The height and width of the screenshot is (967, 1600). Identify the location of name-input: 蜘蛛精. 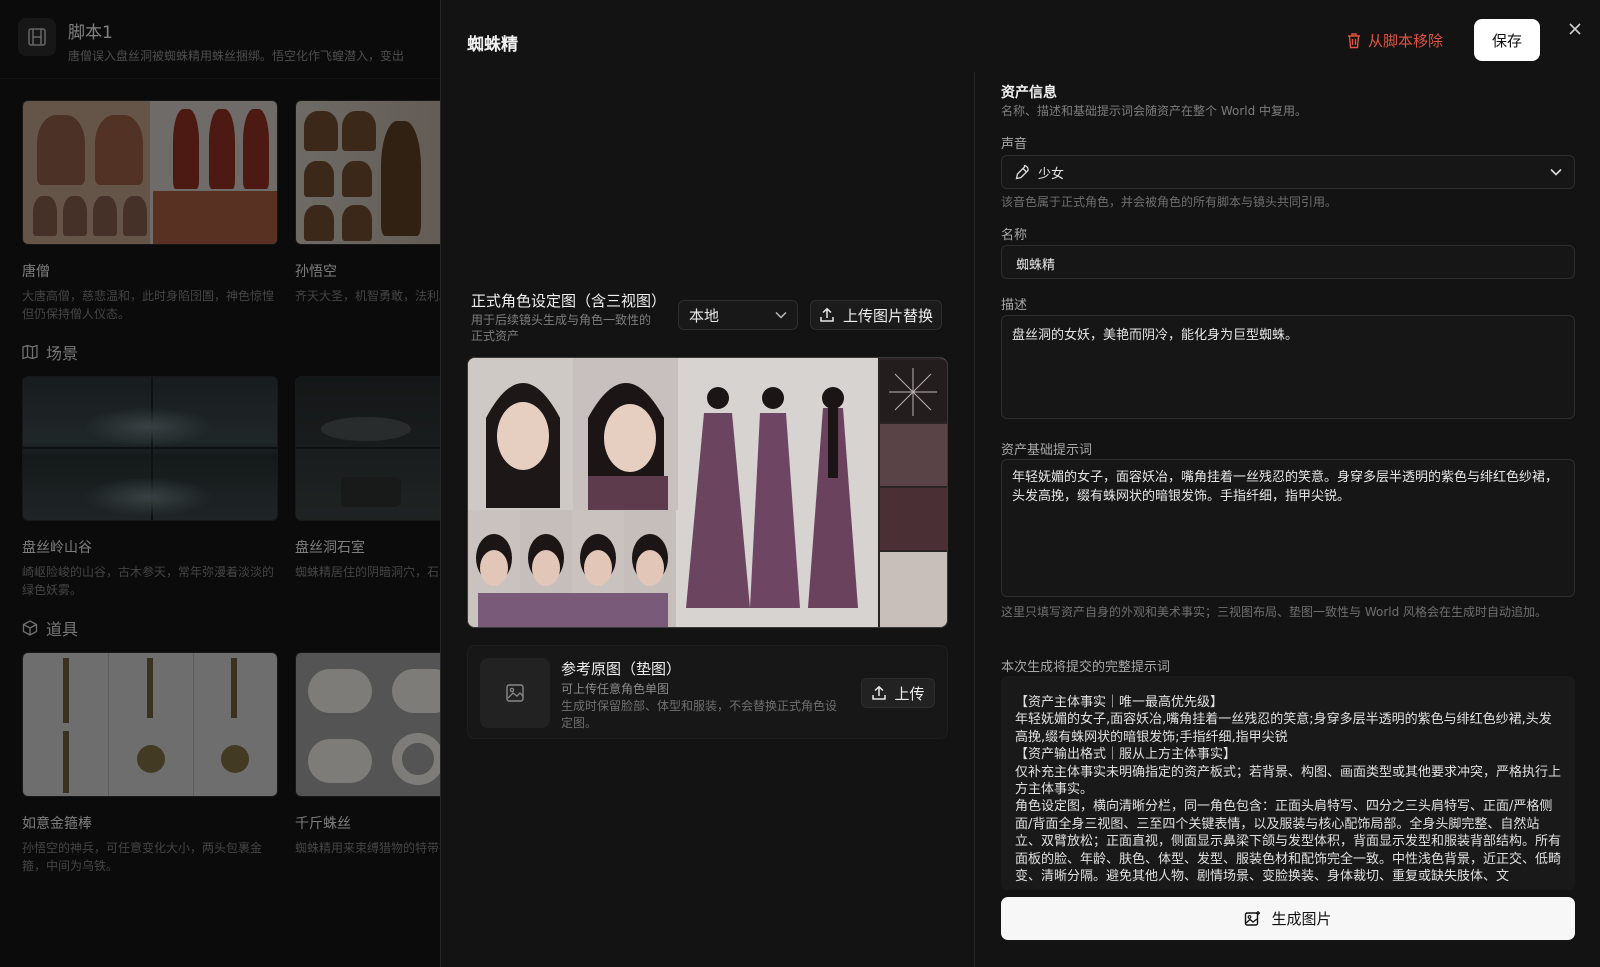
(1288, 262).